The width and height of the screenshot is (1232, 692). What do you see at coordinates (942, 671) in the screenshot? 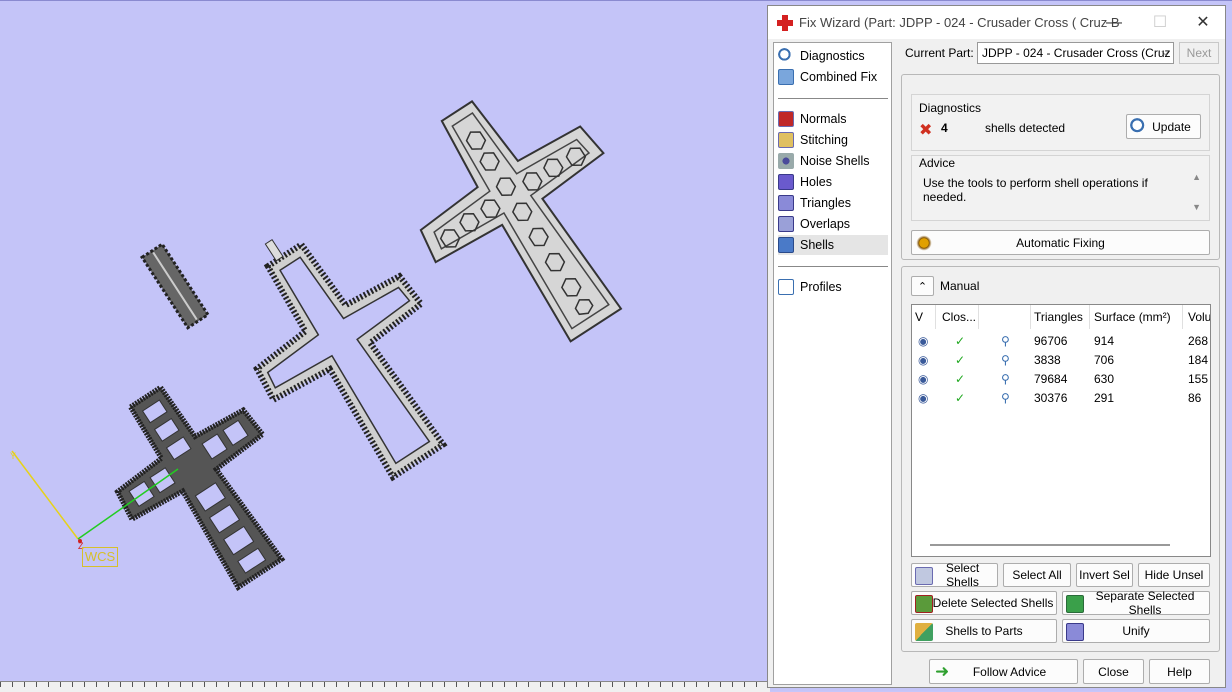
I see `arrow-right-icon: ➜` at bounding box center [942, 671].